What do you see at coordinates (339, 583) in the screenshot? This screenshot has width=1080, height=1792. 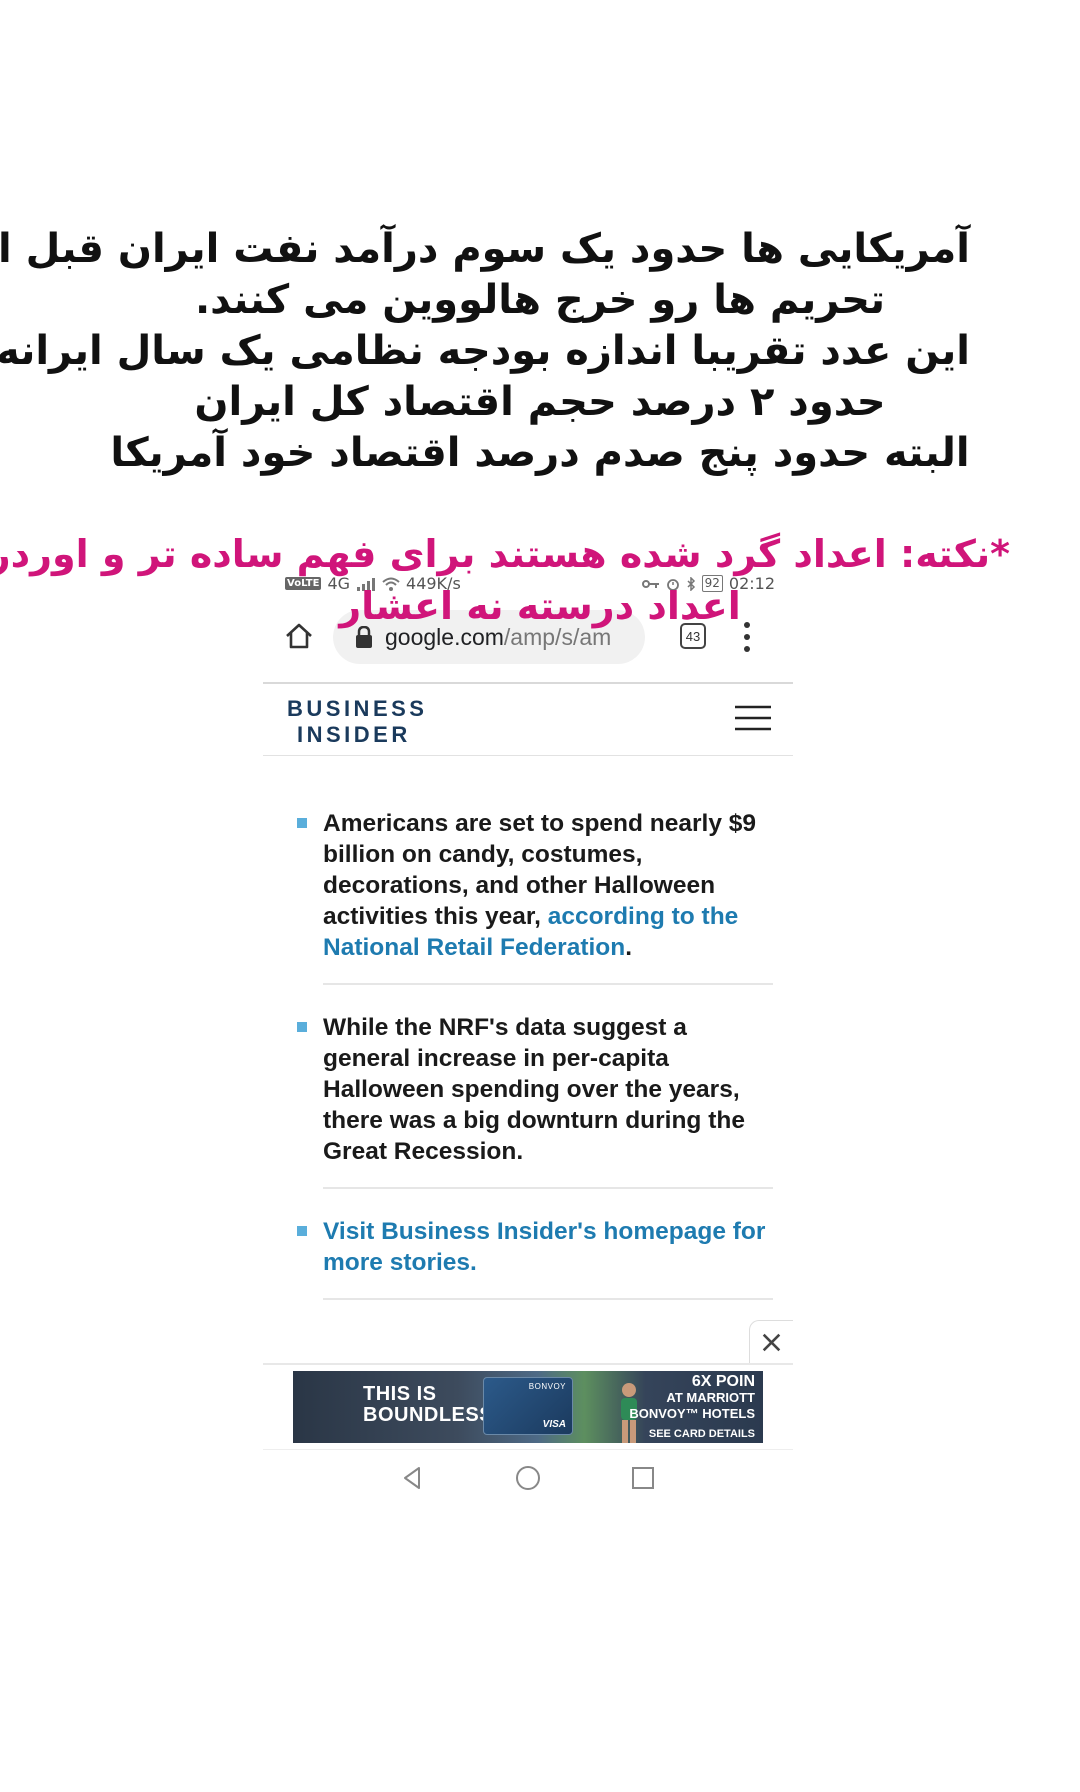 I see `network-type: 4G` at bounding box center [339, 583].